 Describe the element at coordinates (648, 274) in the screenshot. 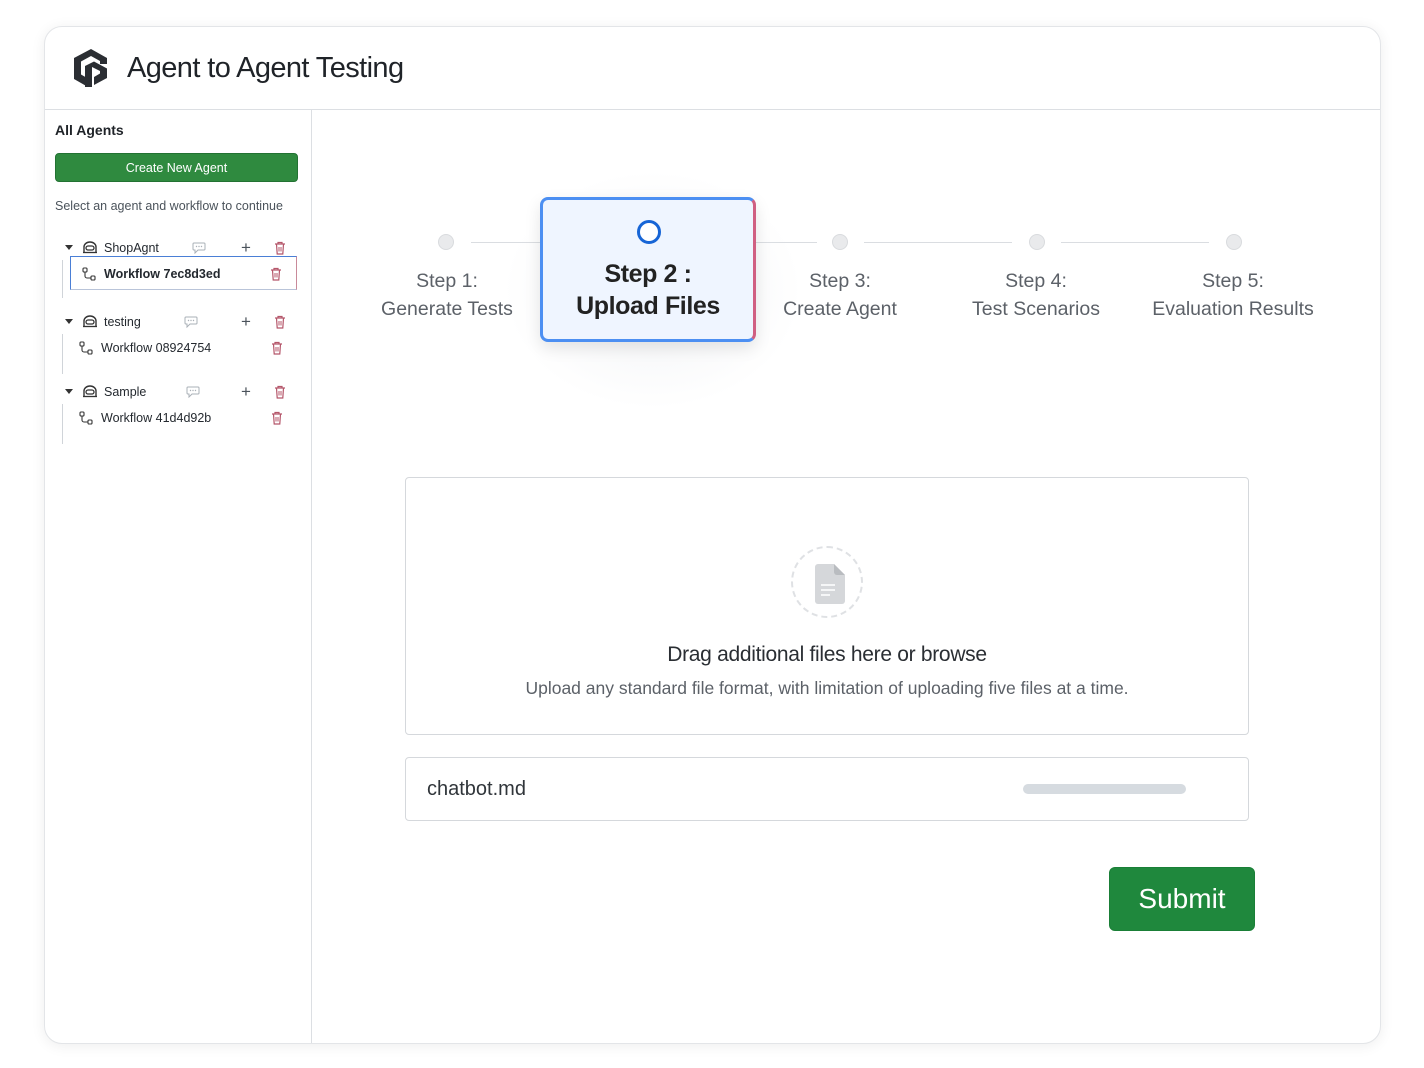

I see `step-2-number: Step 2 :` at that location.